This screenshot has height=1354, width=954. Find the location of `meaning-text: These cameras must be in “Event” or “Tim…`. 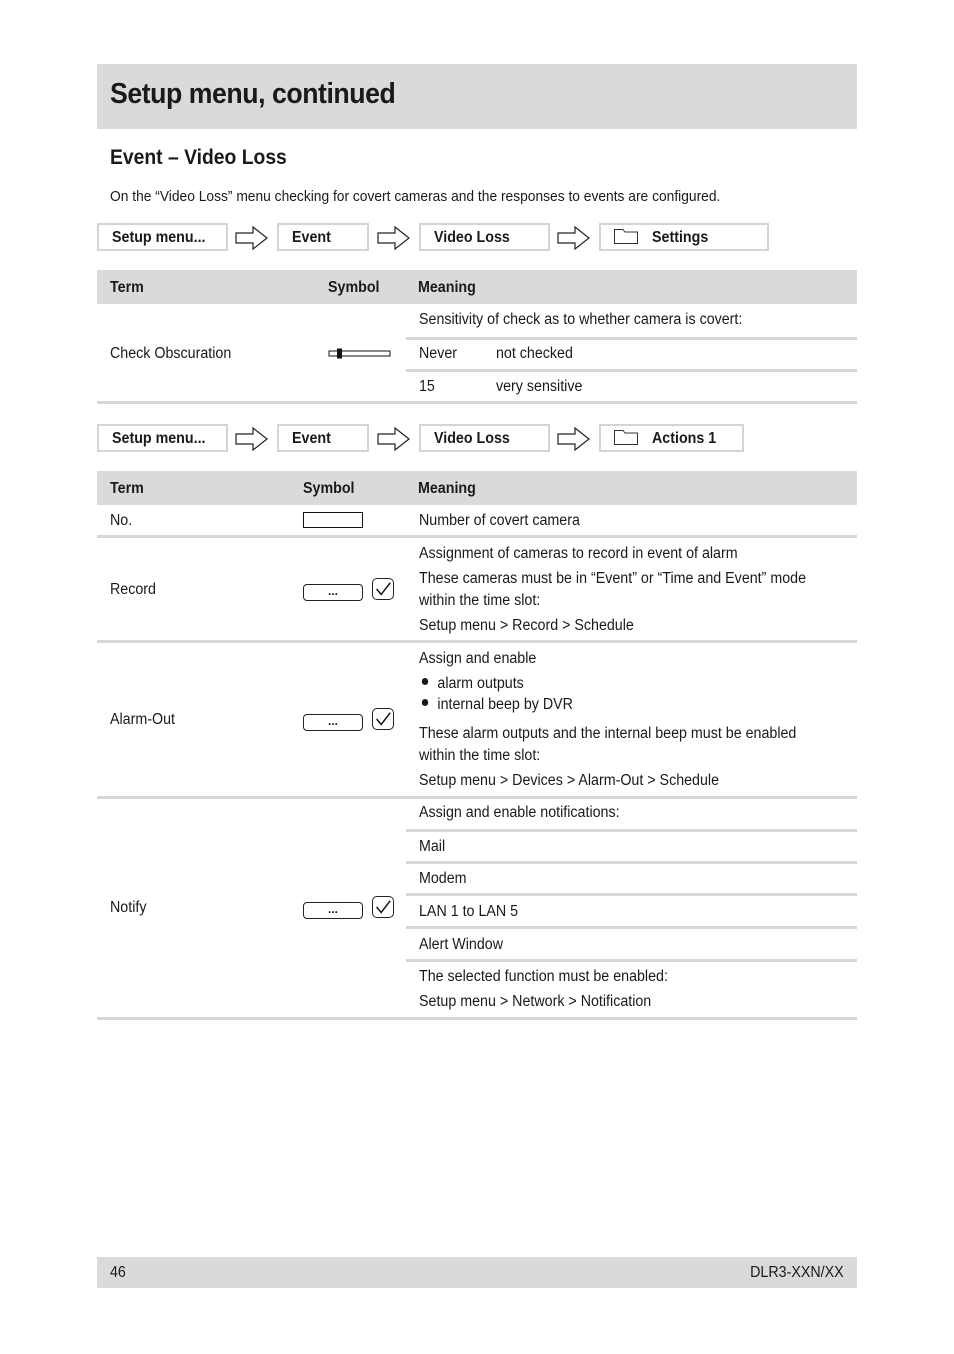

meaning-text: These cameras must be in “Event” or “Tim… is located at coordinates (613, 578).